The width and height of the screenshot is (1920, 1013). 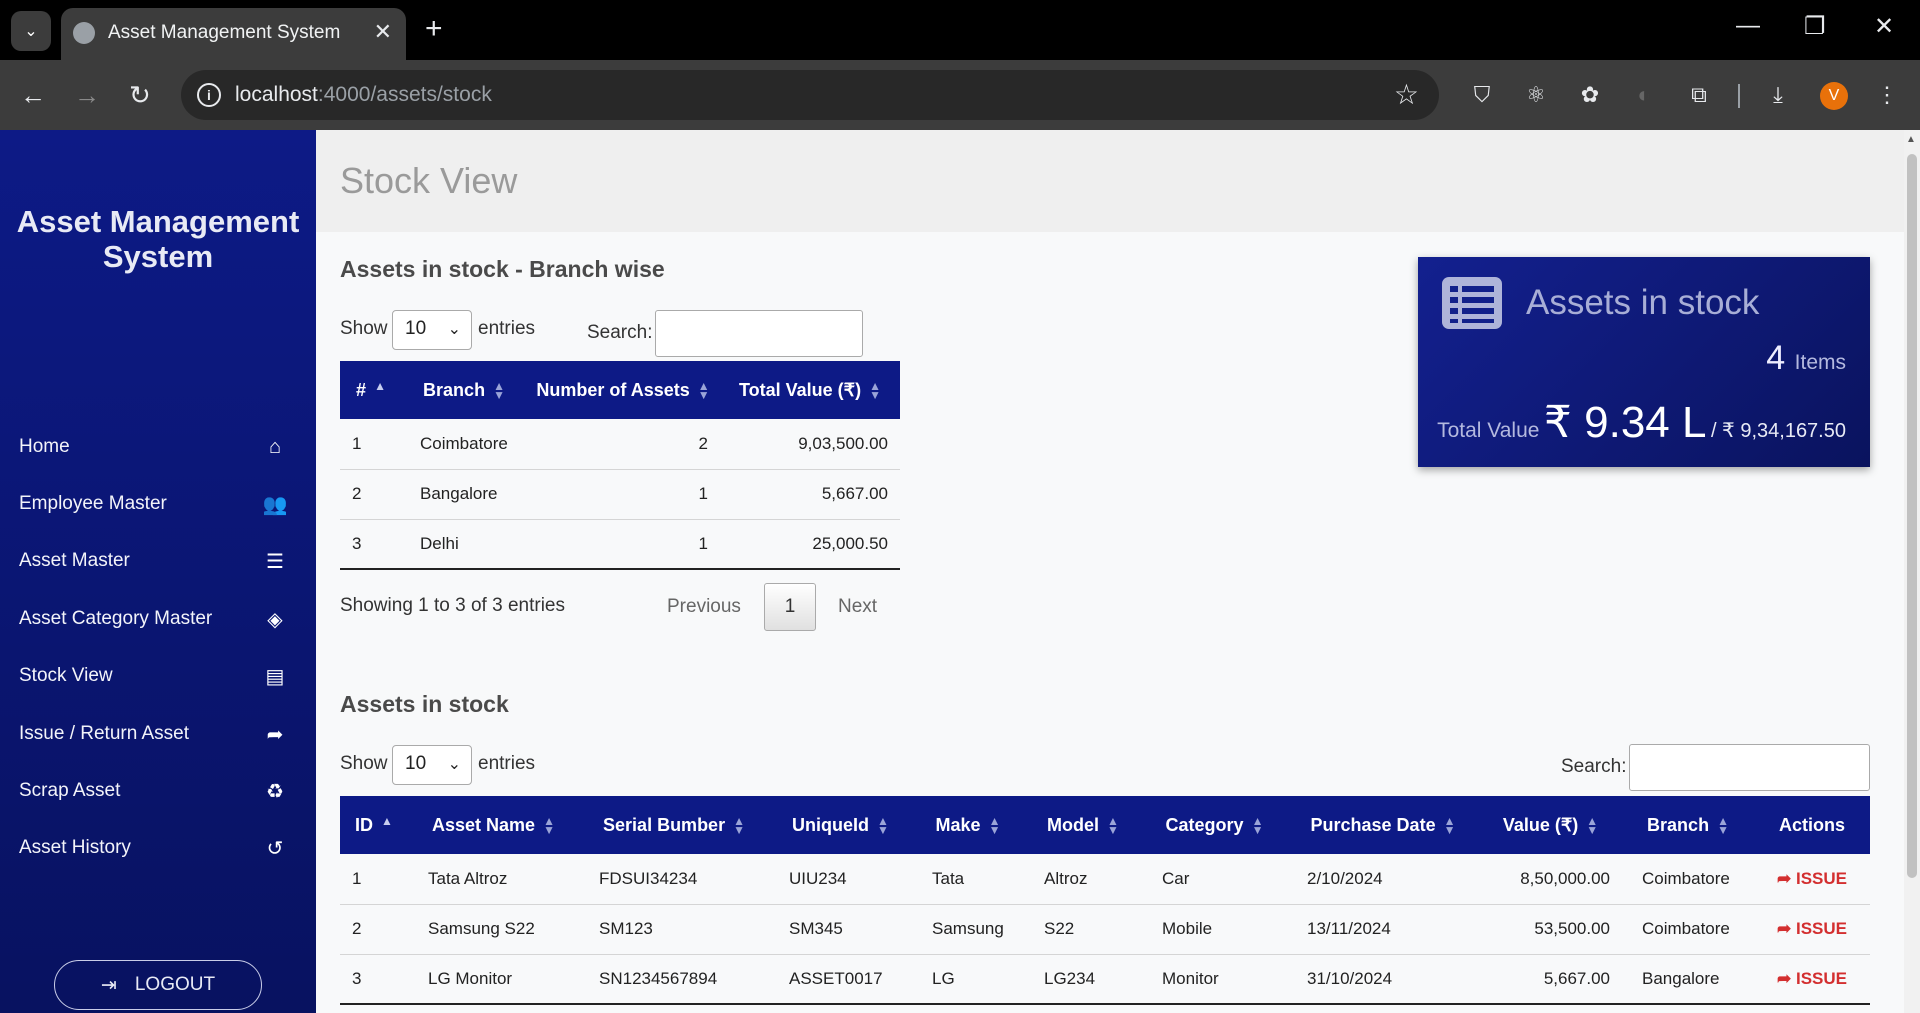 I want to click on react-devtools-icon: ⚛, so click(x=1536, y=95).